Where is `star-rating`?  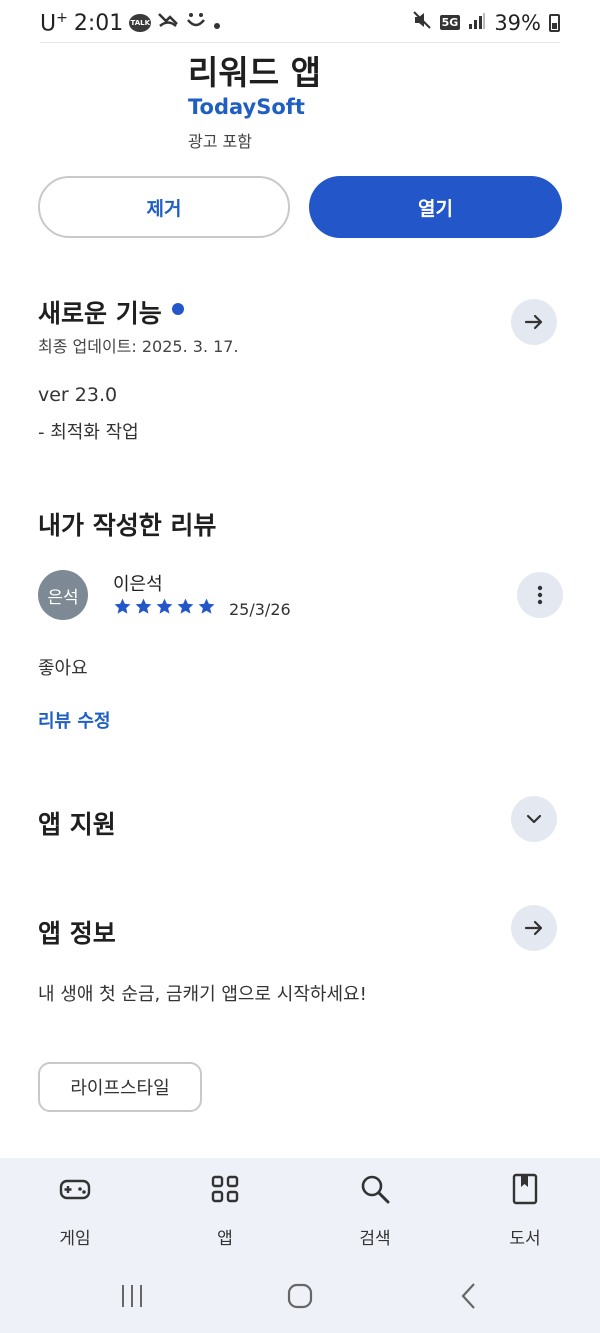
star-rating is located at coordinates (164, 606).